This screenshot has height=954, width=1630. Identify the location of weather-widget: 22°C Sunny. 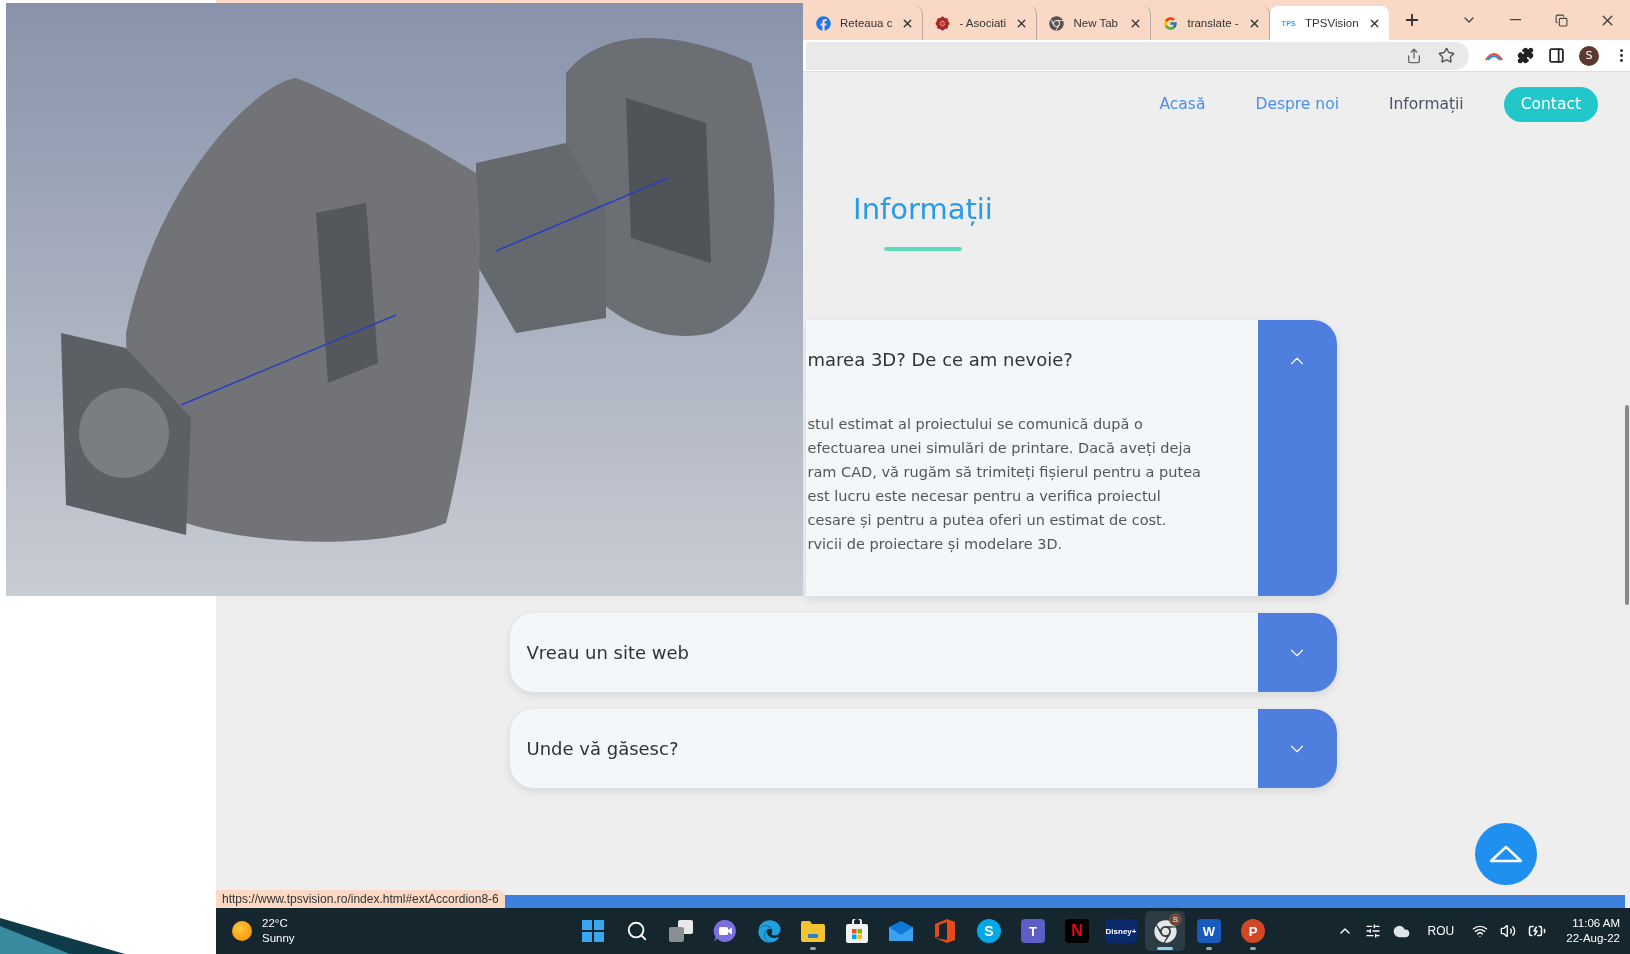
(394, 931).